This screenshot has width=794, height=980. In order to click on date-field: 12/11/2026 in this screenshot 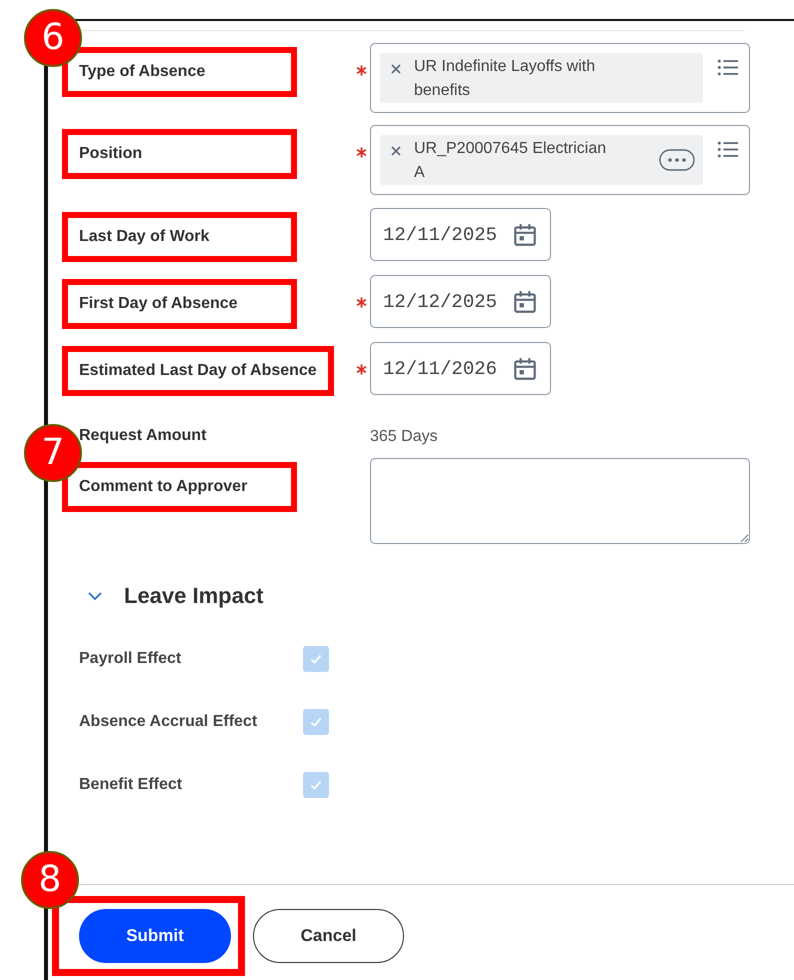, I will do `click(460, 368)`.